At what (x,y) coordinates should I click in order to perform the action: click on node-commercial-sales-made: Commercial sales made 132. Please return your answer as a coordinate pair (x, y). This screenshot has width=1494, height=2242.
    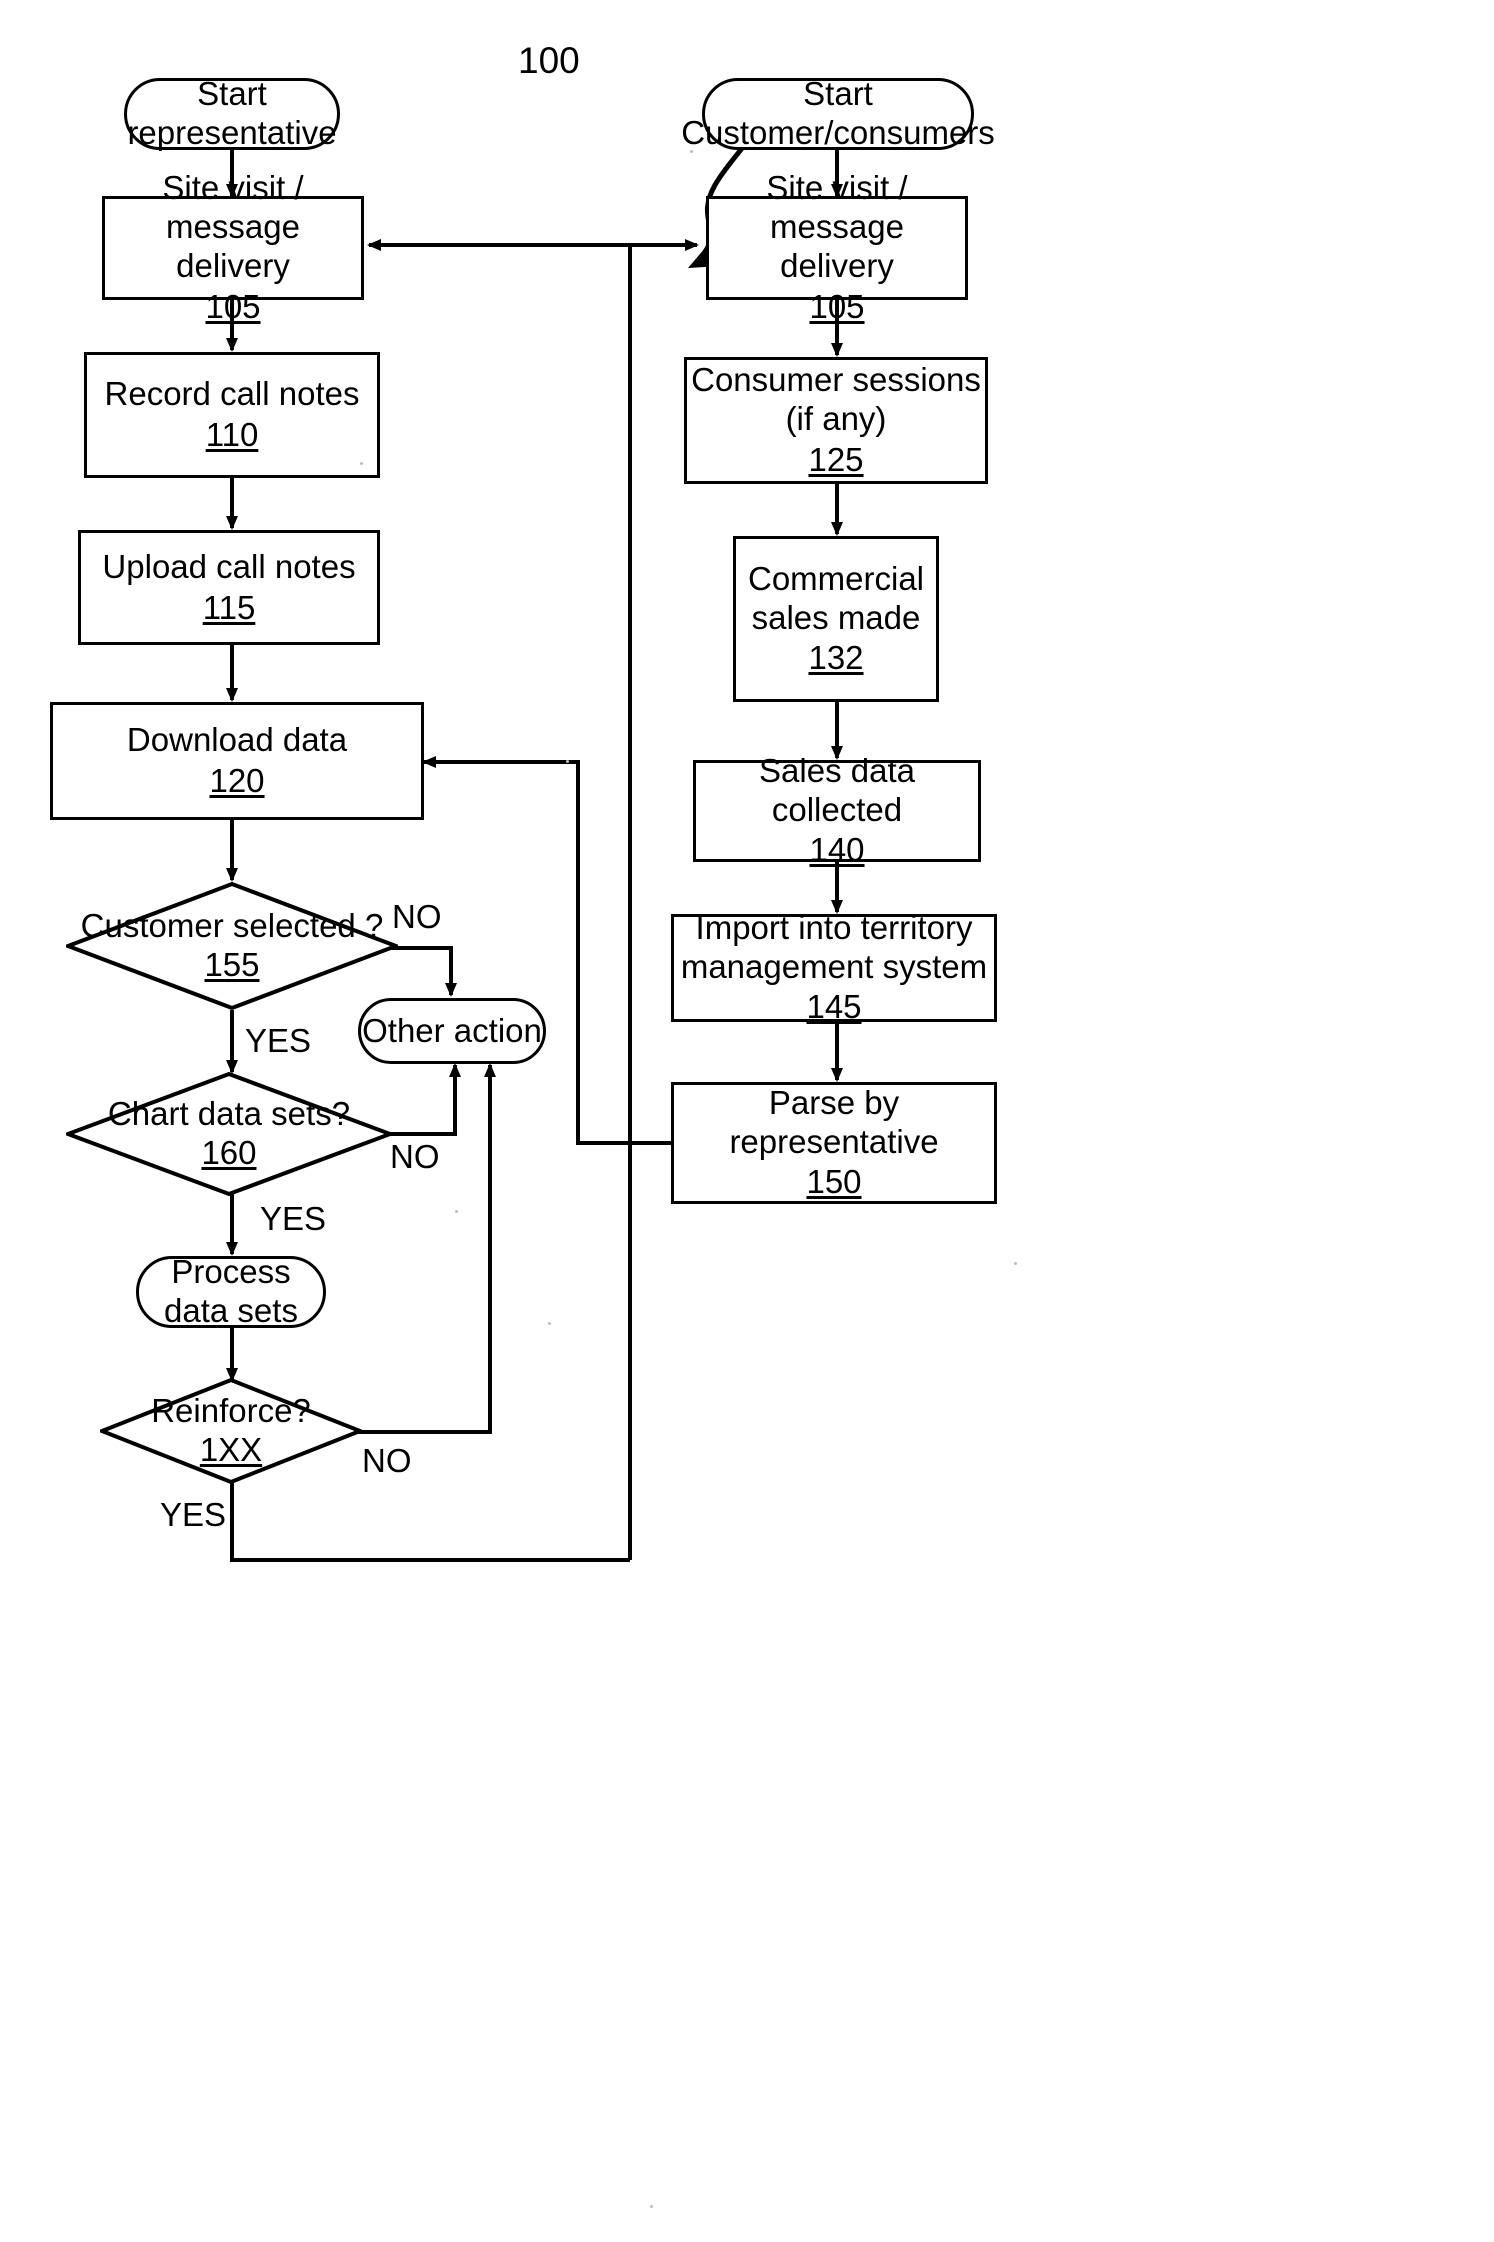
    Looking at the image, I should click on (836, 619).